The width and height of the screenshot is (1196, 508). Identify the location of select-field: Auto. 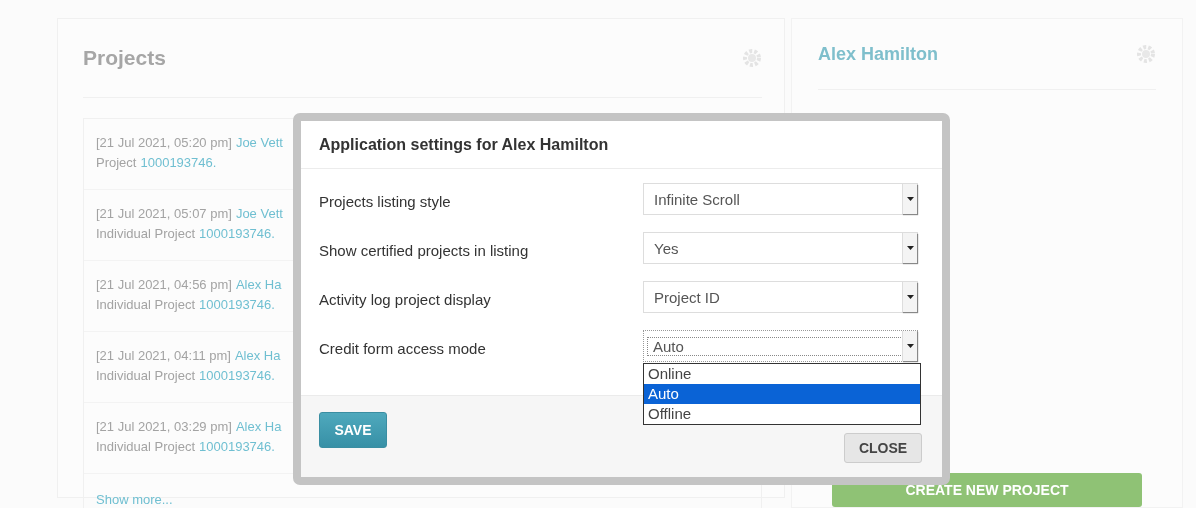
(780, 346).